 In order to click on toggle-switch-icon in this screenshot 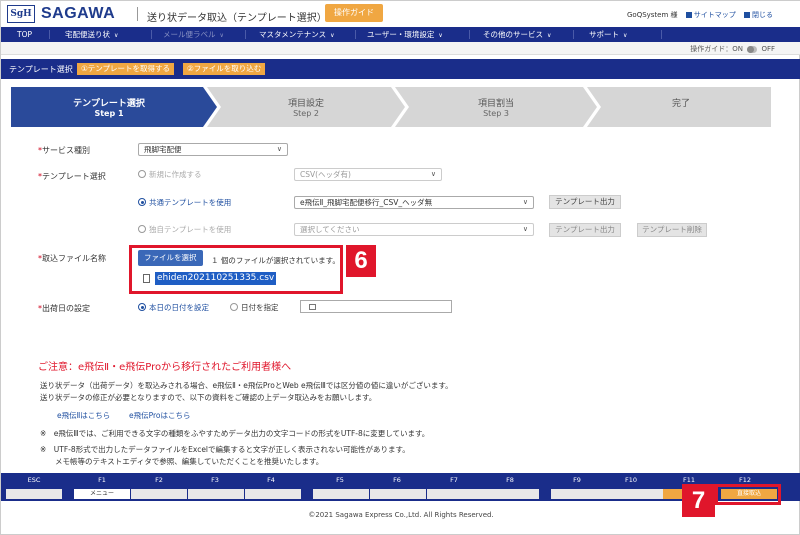, I will do `click(752, 49)`.